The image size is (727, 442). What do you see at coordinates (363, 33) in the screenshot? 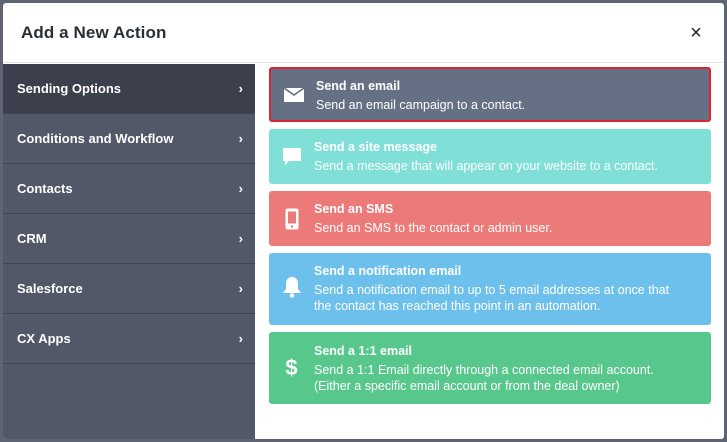
I see `modal-header: Add a New Action ×` at bounding box center [363, 33].